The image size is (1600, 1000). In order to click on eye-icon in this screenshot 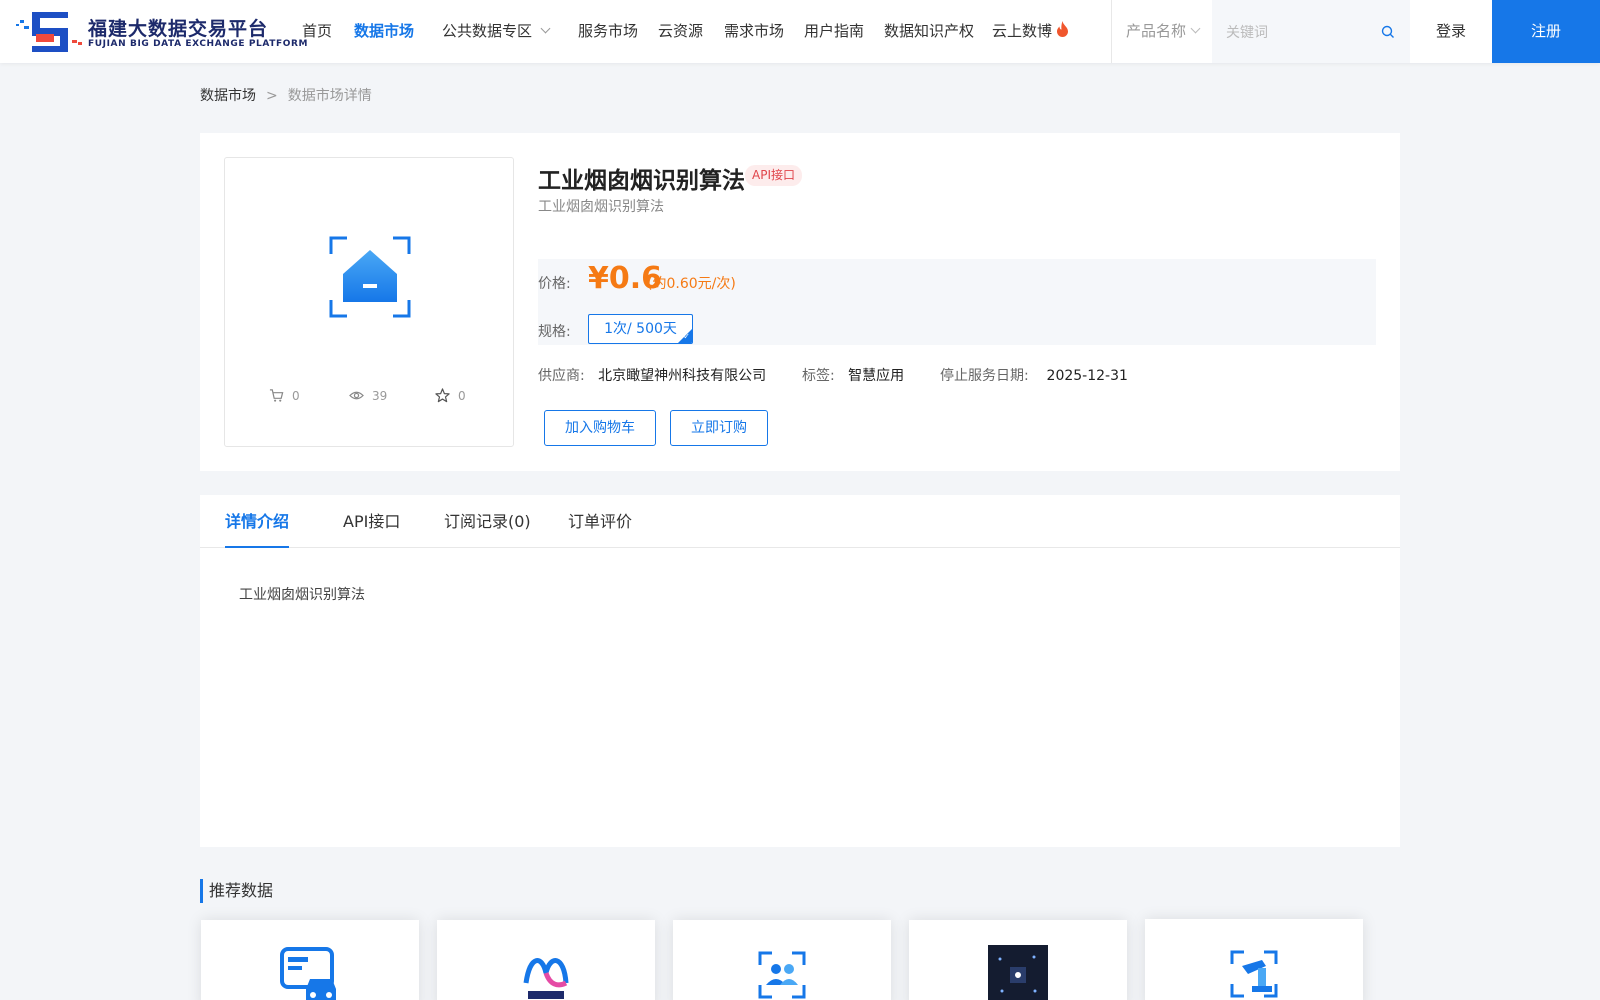, I will do `click(356, 395)`.